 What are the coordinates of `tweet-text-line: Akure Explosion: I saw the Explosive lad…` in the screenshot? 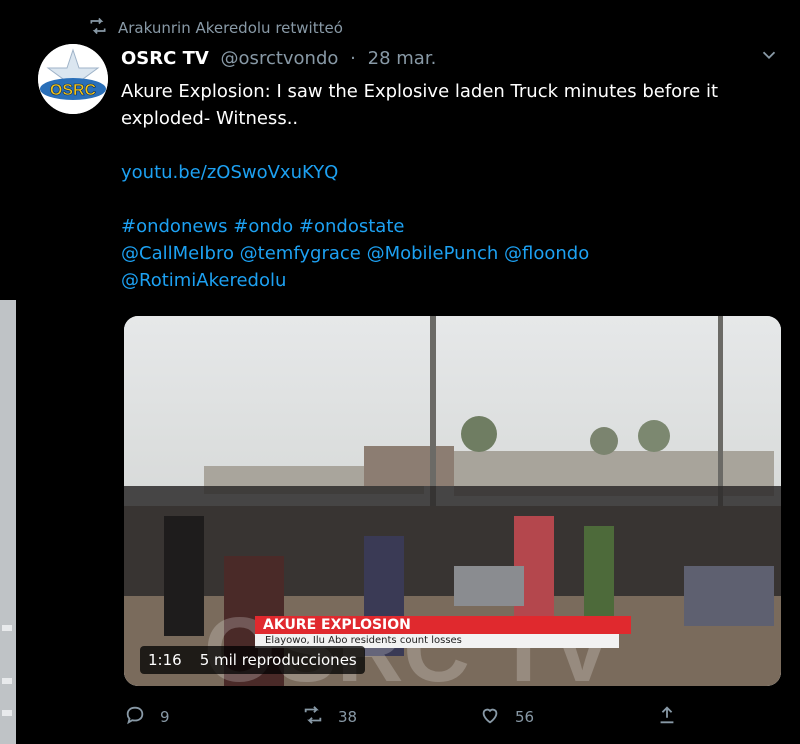 It's located at (420, 91).